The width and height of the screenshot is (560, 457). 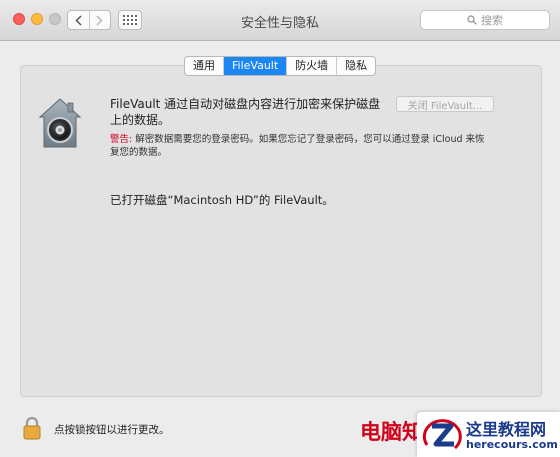 I want to click on warning-label: 警告:, so click(x=121, y=139).